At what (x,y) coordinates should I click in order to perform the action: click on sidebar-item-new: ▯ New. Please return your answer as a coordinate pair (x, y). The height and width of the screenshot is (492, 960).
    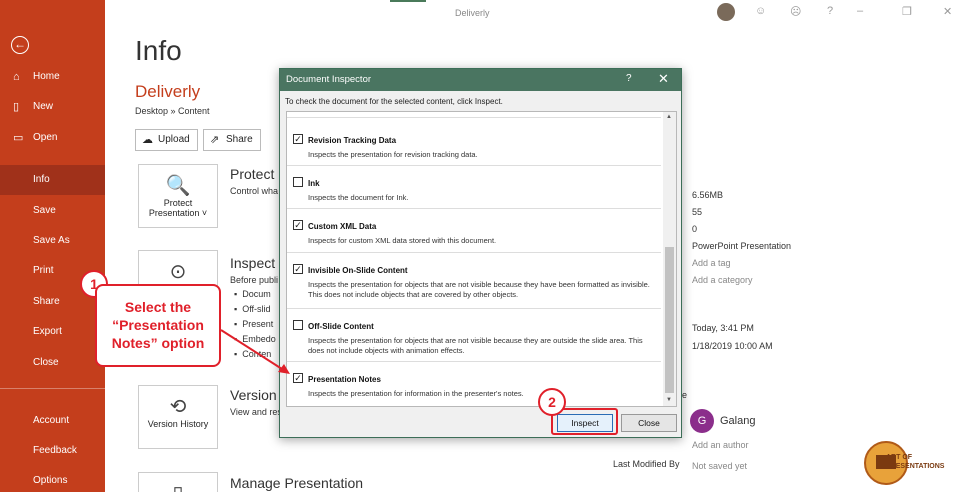
    Looking at the image, I should click on (52, 107).